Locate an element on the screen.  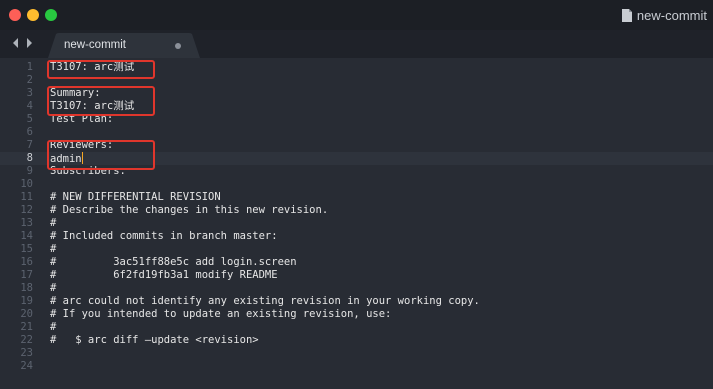
line-number: 15 is located at coordinates (26, 249).